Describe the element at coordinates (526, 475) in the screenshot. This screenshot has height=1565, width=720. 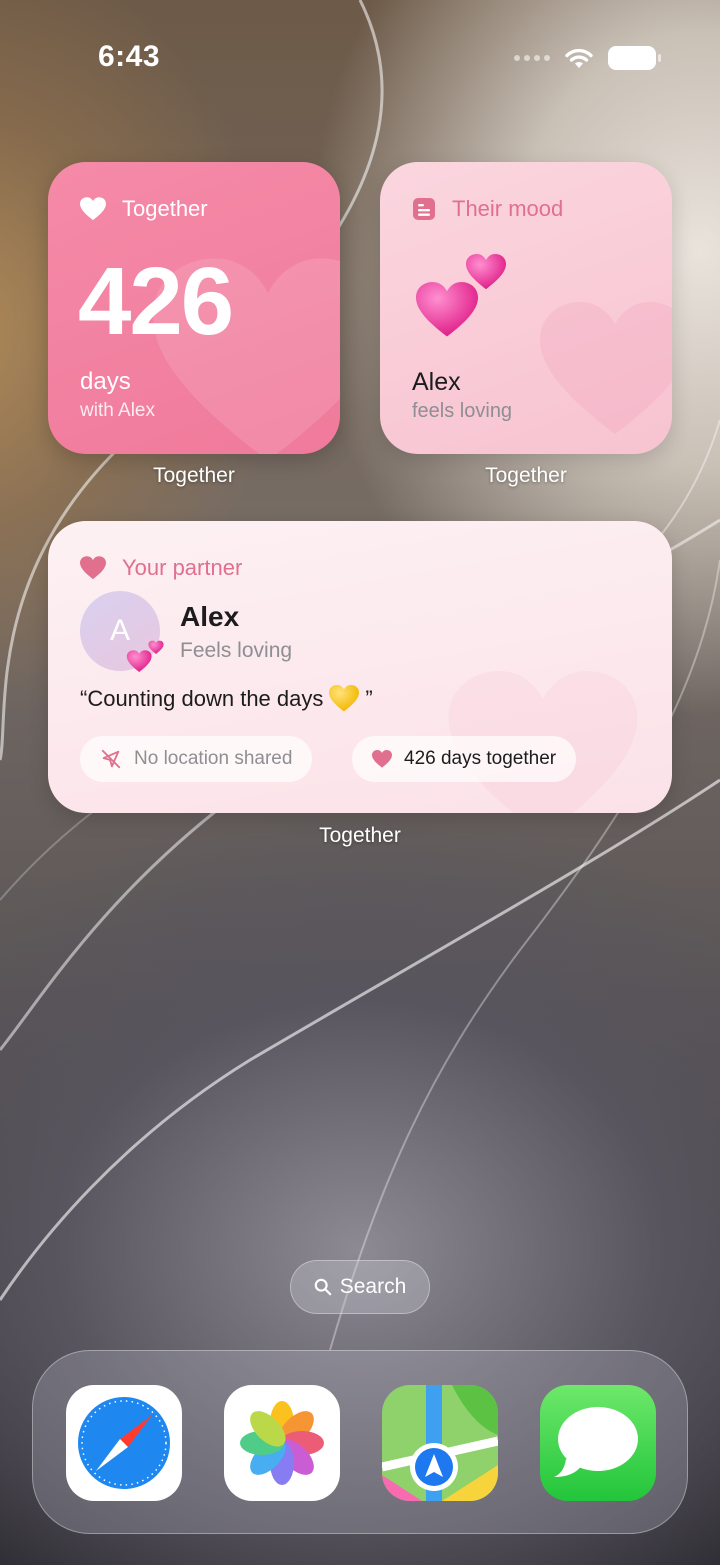
I see `widget-caption-mood: Together` at that location.